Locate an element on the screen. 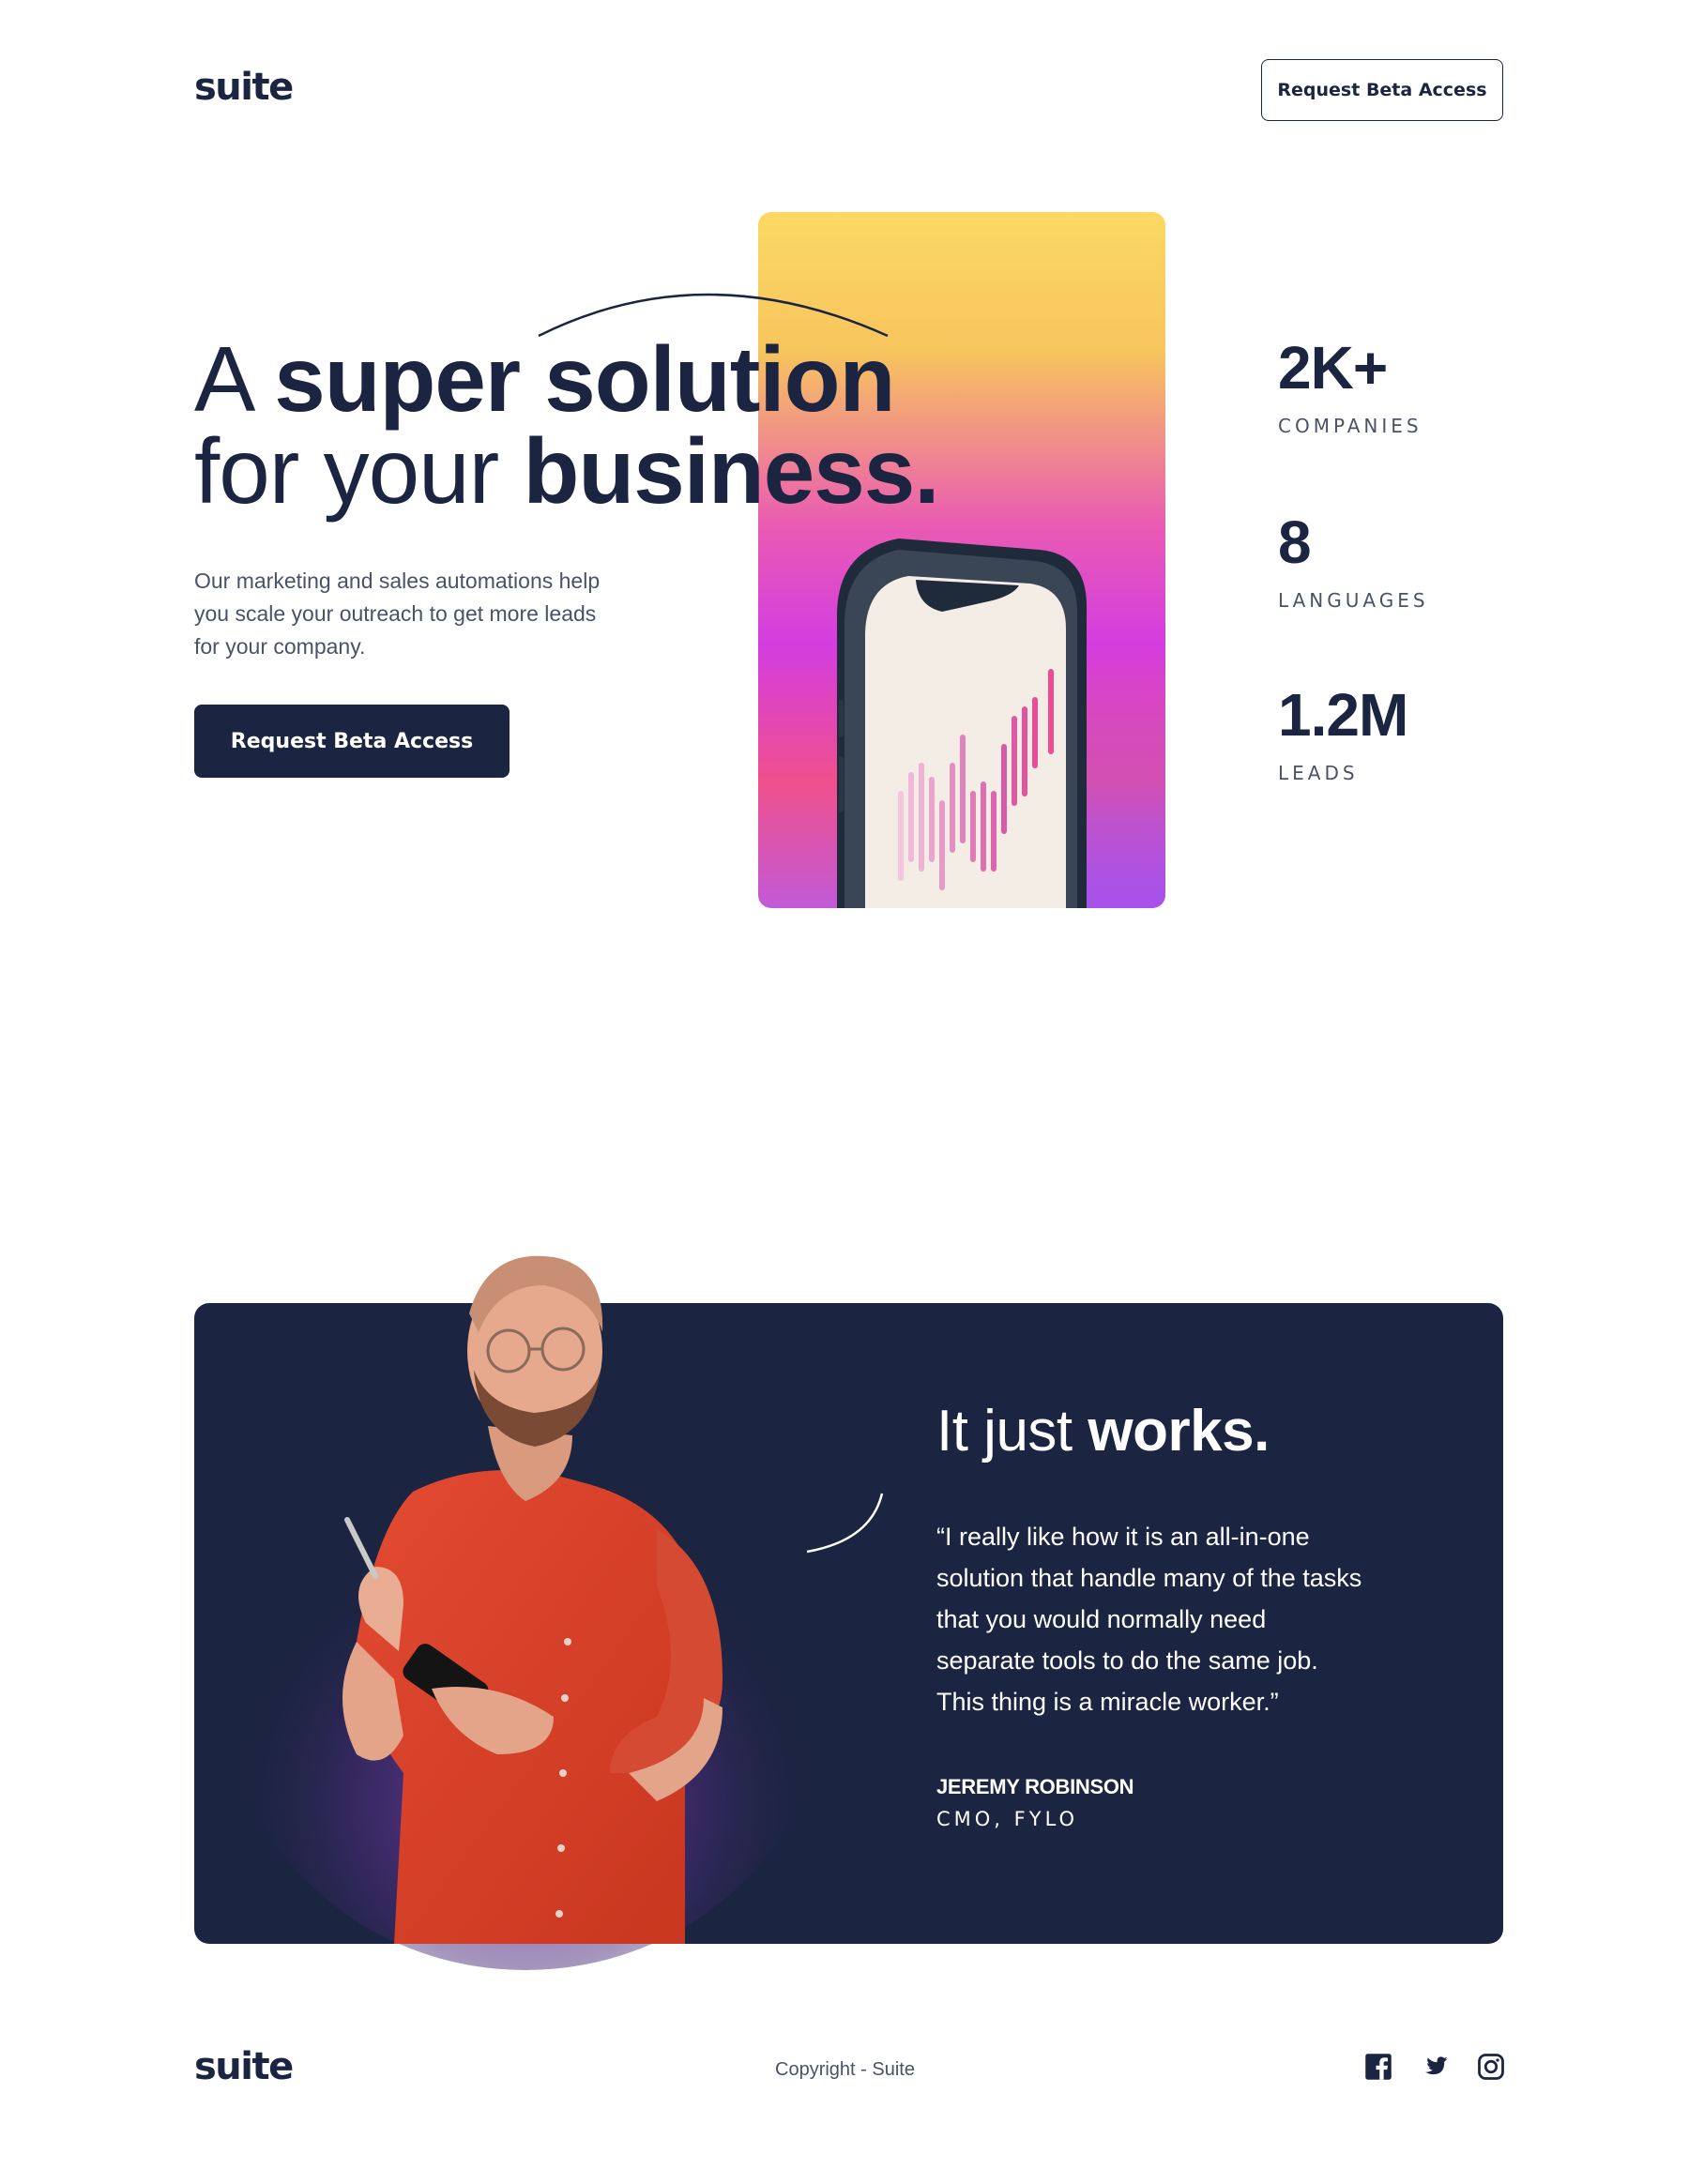 The image size is (1704, 2184). stat-languages: 8 LANGUAGES is located at coordinates (1353, 562).